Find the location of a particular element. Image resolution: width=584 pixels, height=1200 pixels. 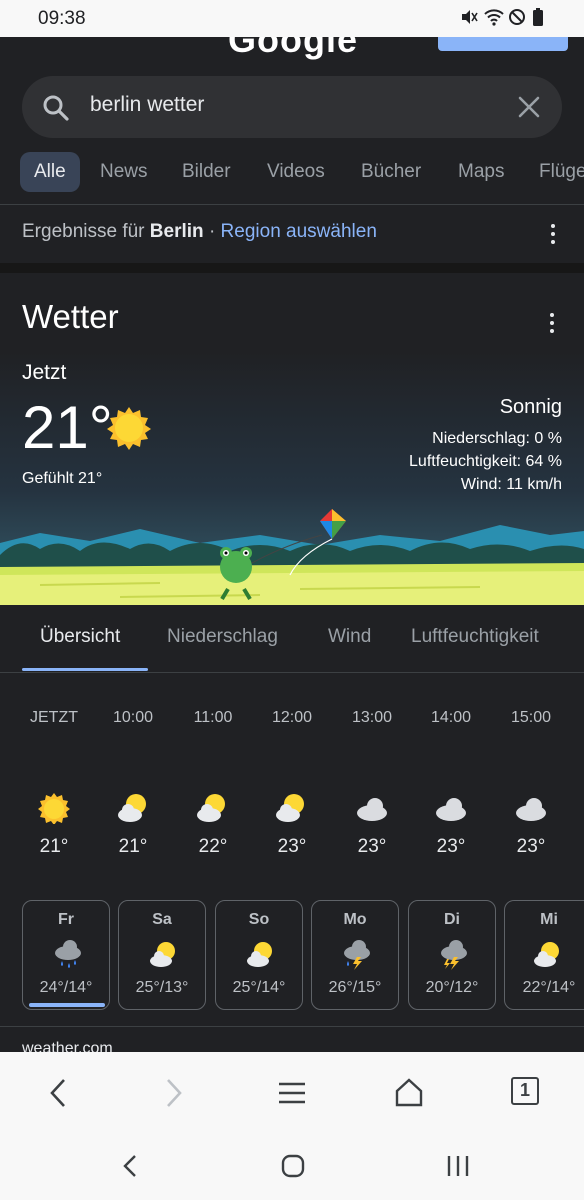

weather-menu-icon is located at coordinates (552, 324).